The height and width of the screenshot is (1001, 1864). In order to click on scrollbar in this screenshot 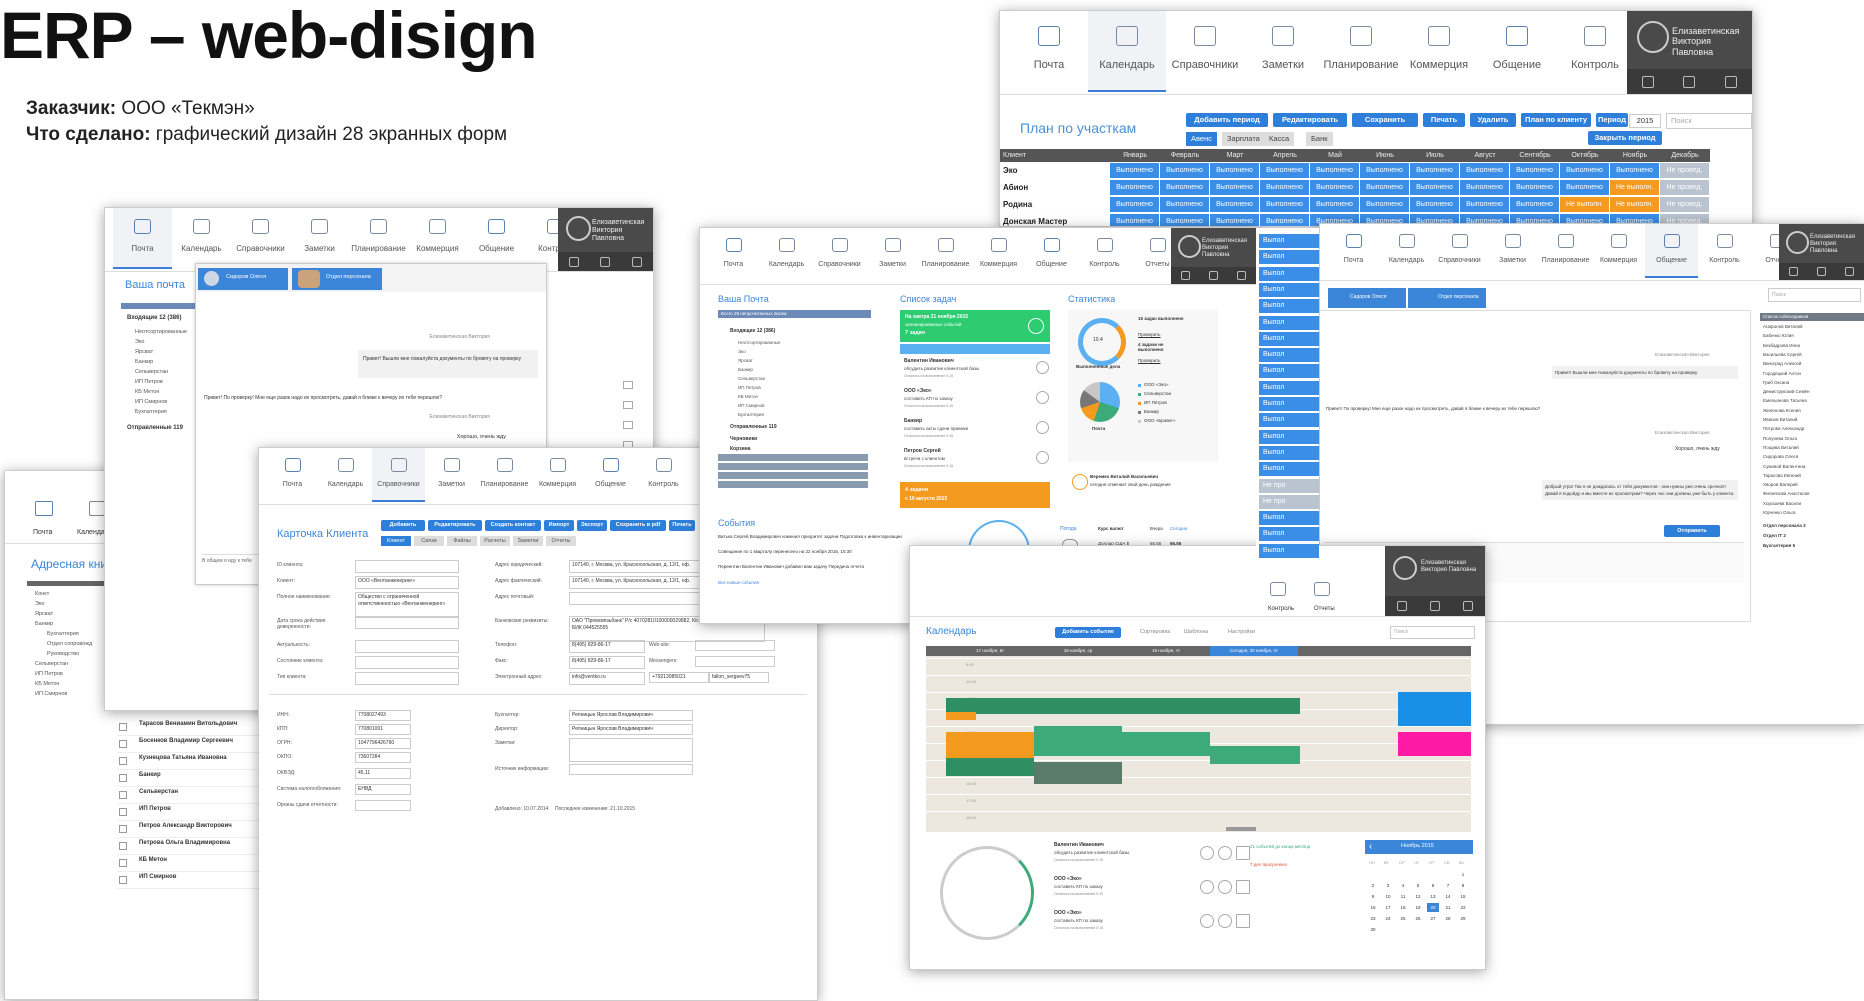, I will do `click(1241, 829)`.